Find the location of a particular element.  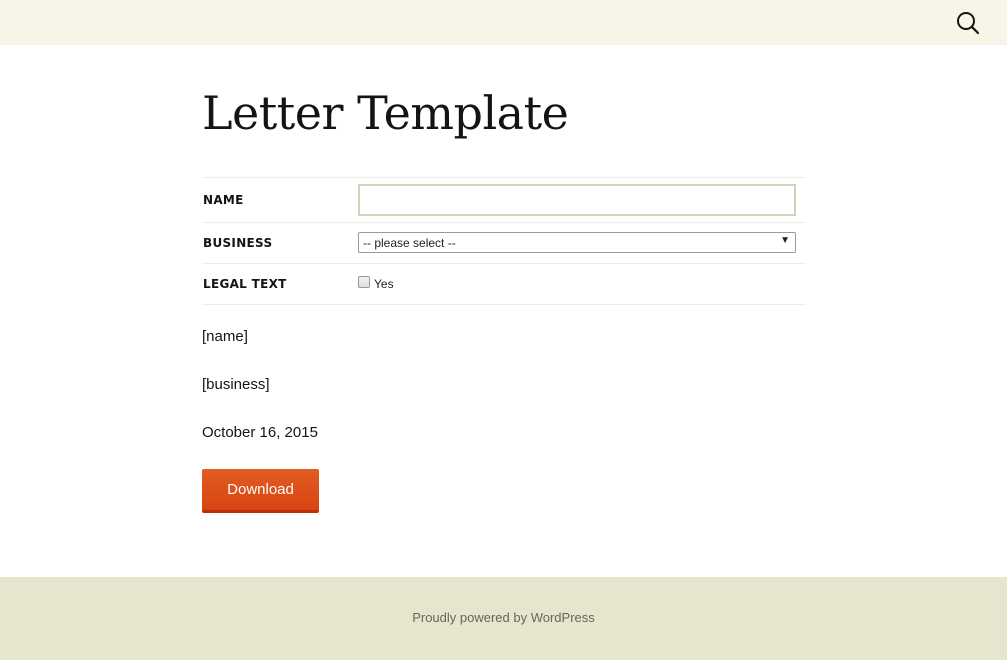

page-title: Letter Template is located at coordinates (385, 113).